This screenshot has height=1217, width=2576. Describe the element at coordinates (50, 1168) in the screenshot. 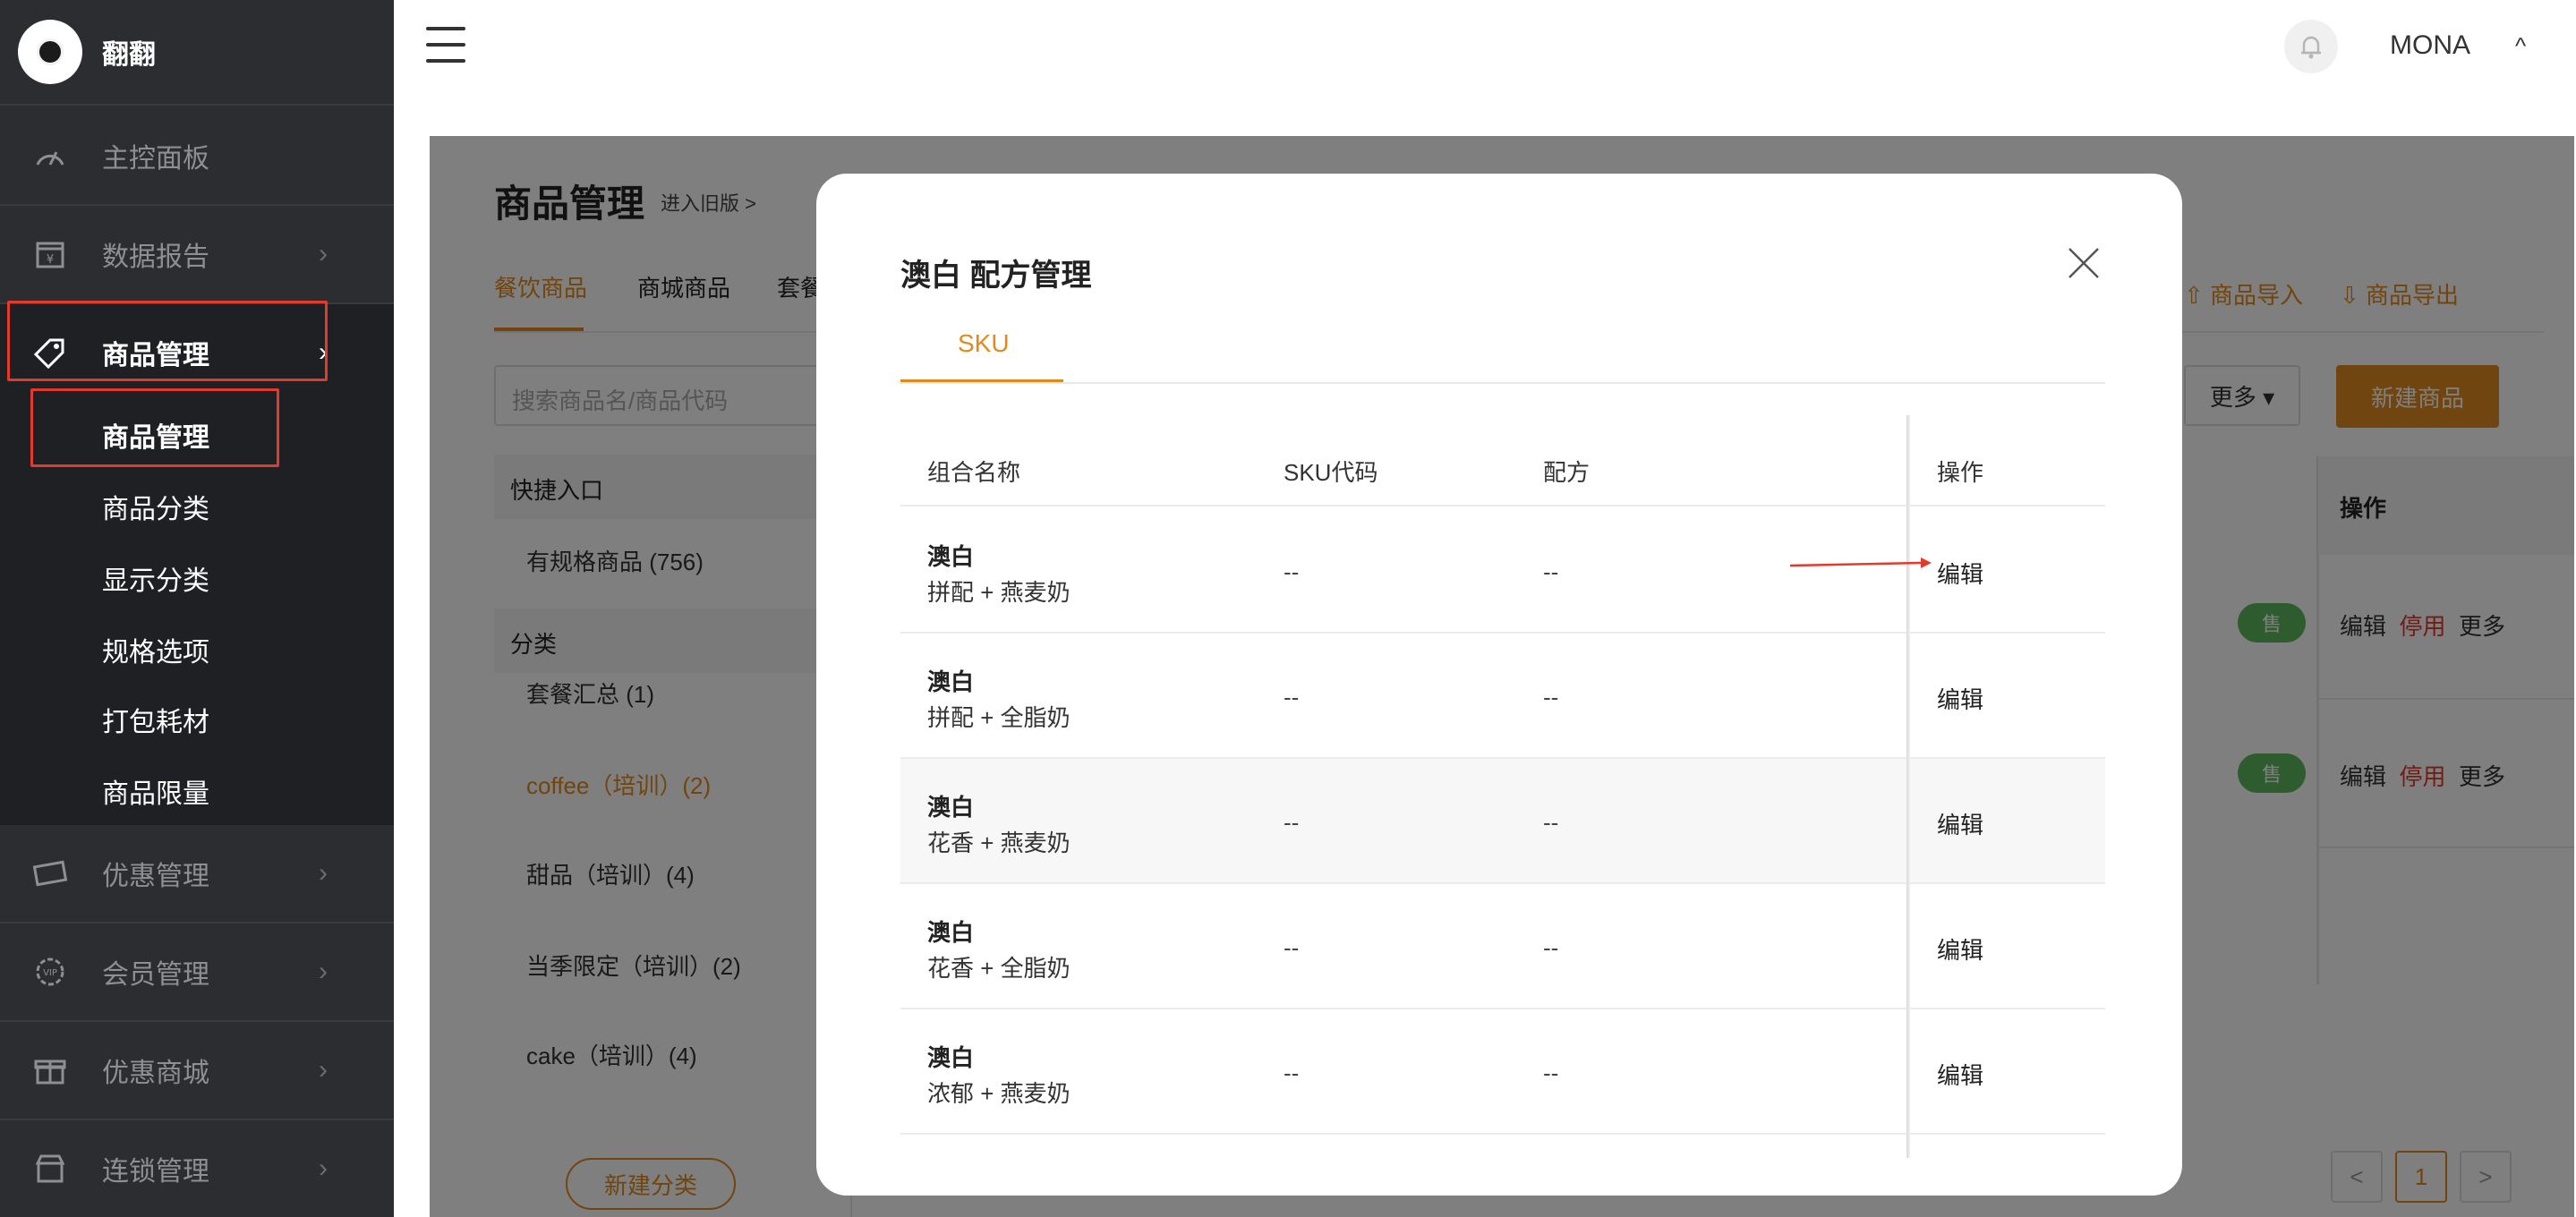

I see `store-icon` at that location.